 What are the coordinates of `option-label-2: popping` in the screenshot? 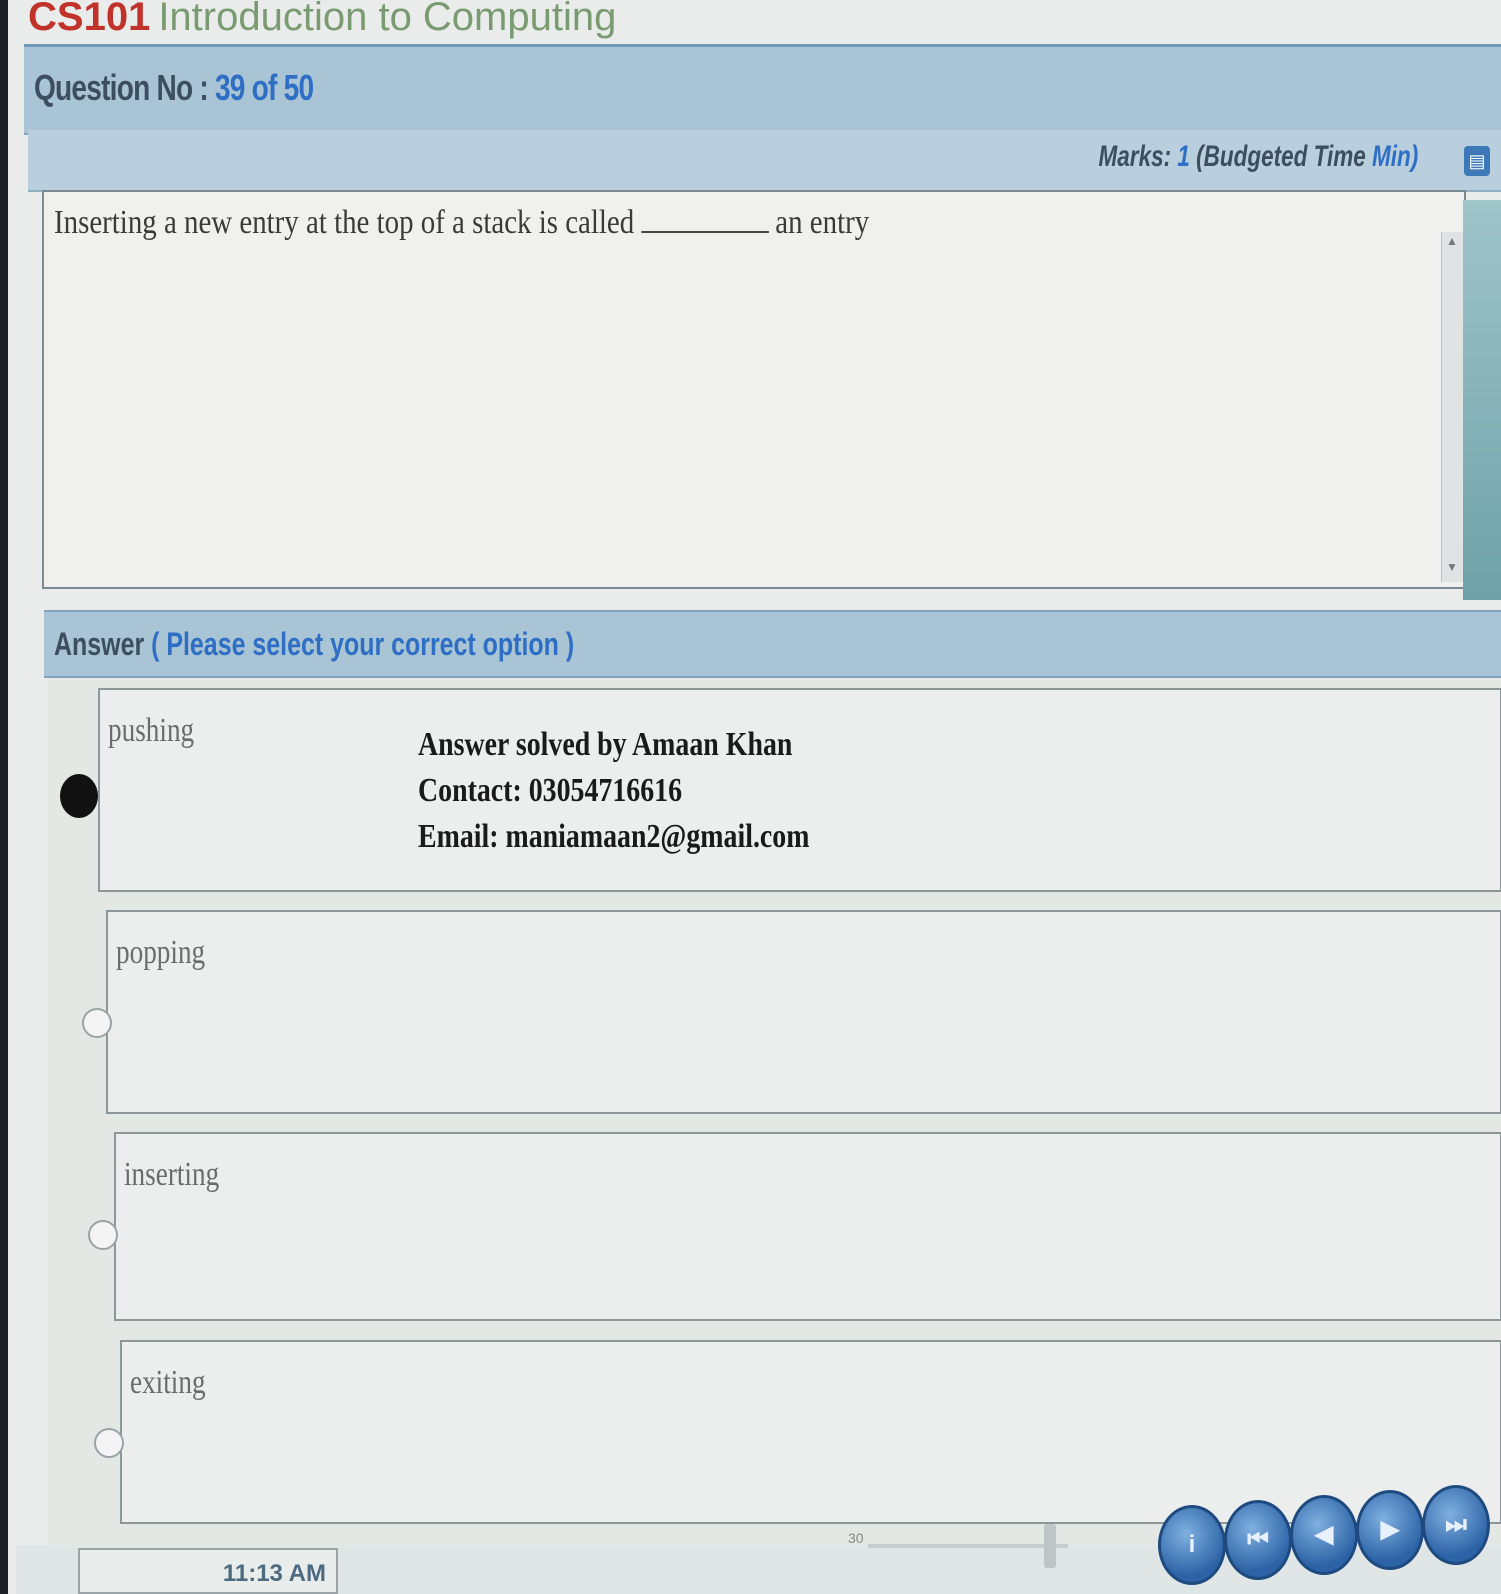 It's located at (161, 952).